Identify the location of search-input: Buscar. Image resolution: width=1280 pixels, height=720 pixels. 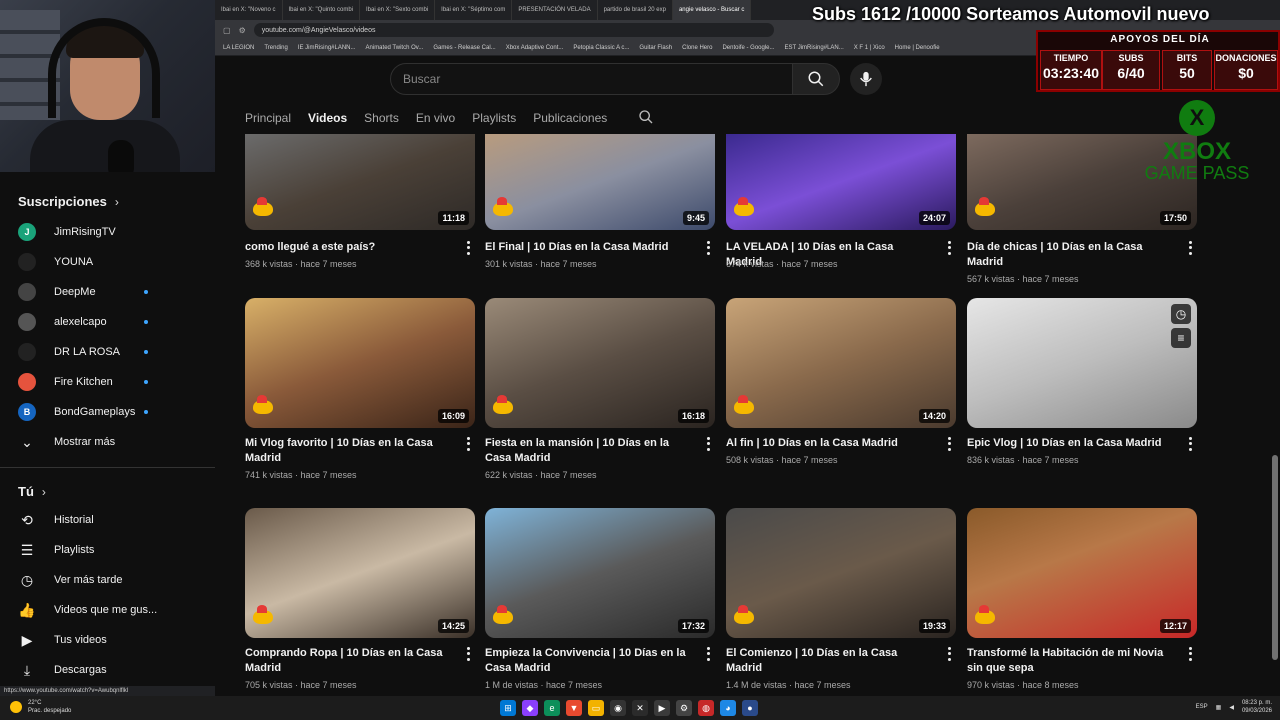
(591, 79).